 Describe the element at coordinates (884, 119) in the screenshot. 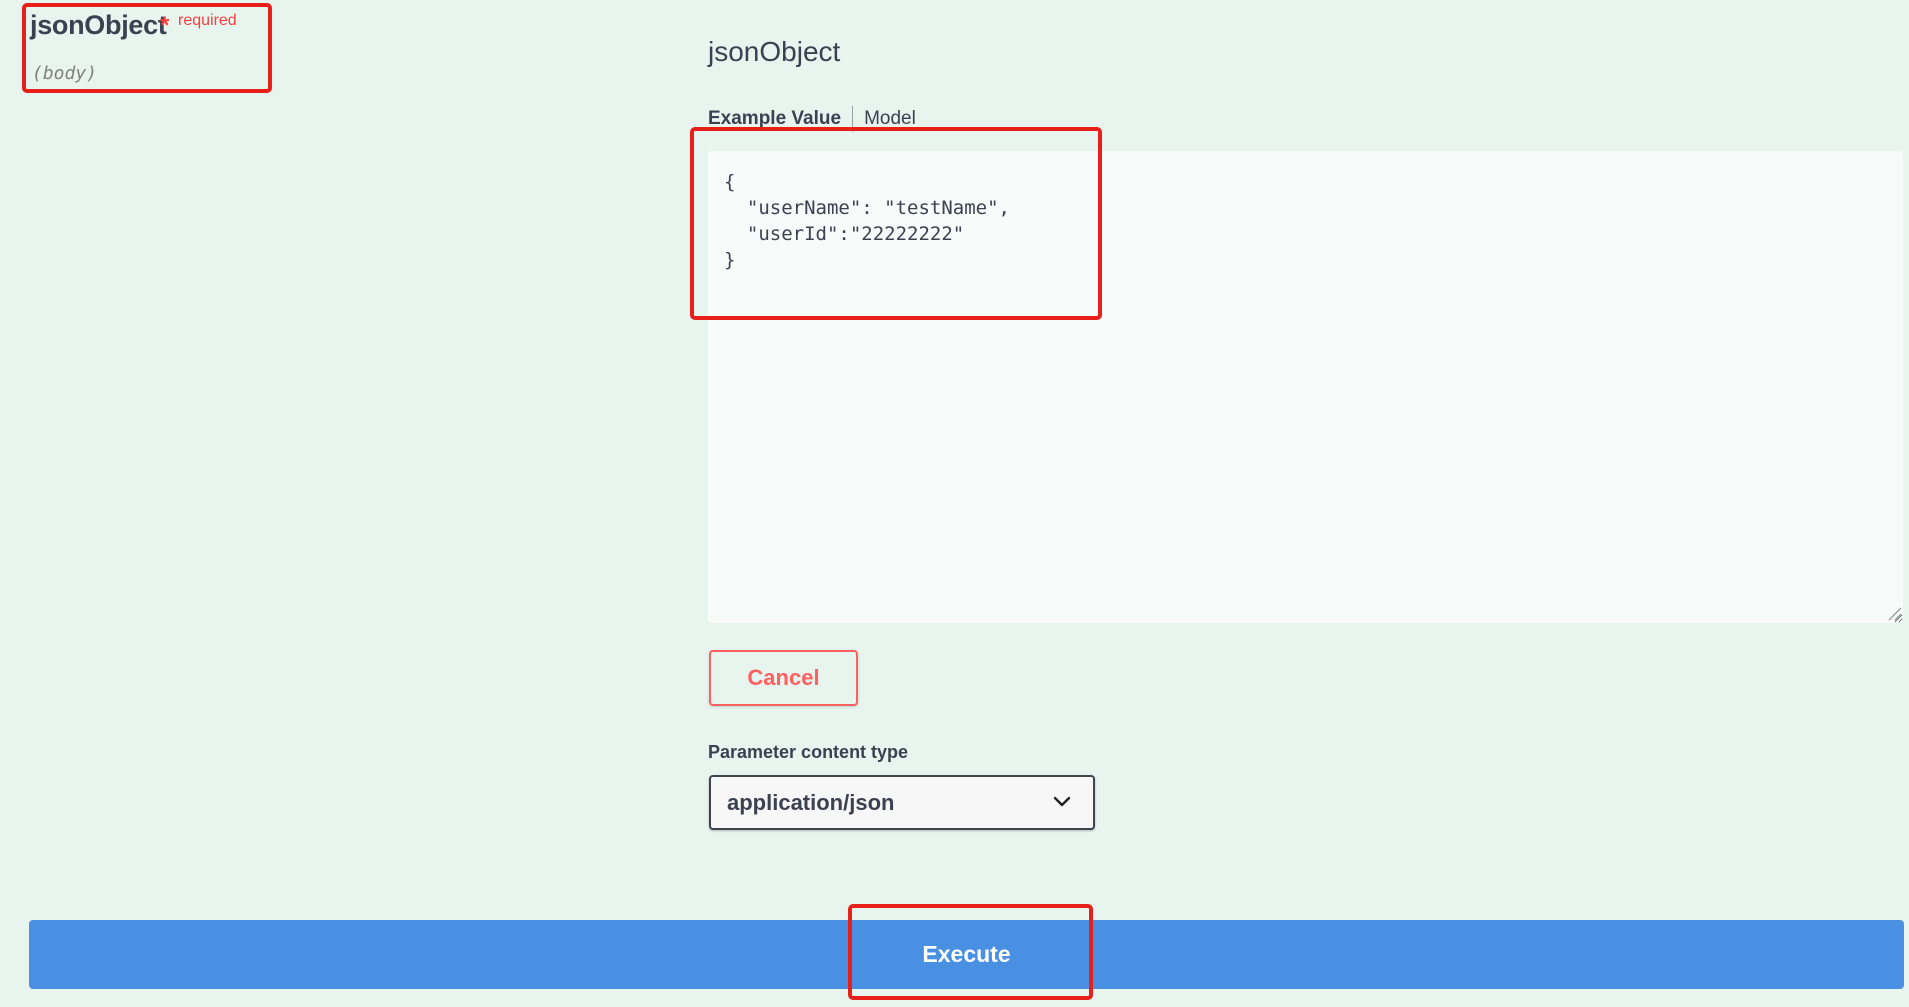

I see `tab-model: Model` at that location.